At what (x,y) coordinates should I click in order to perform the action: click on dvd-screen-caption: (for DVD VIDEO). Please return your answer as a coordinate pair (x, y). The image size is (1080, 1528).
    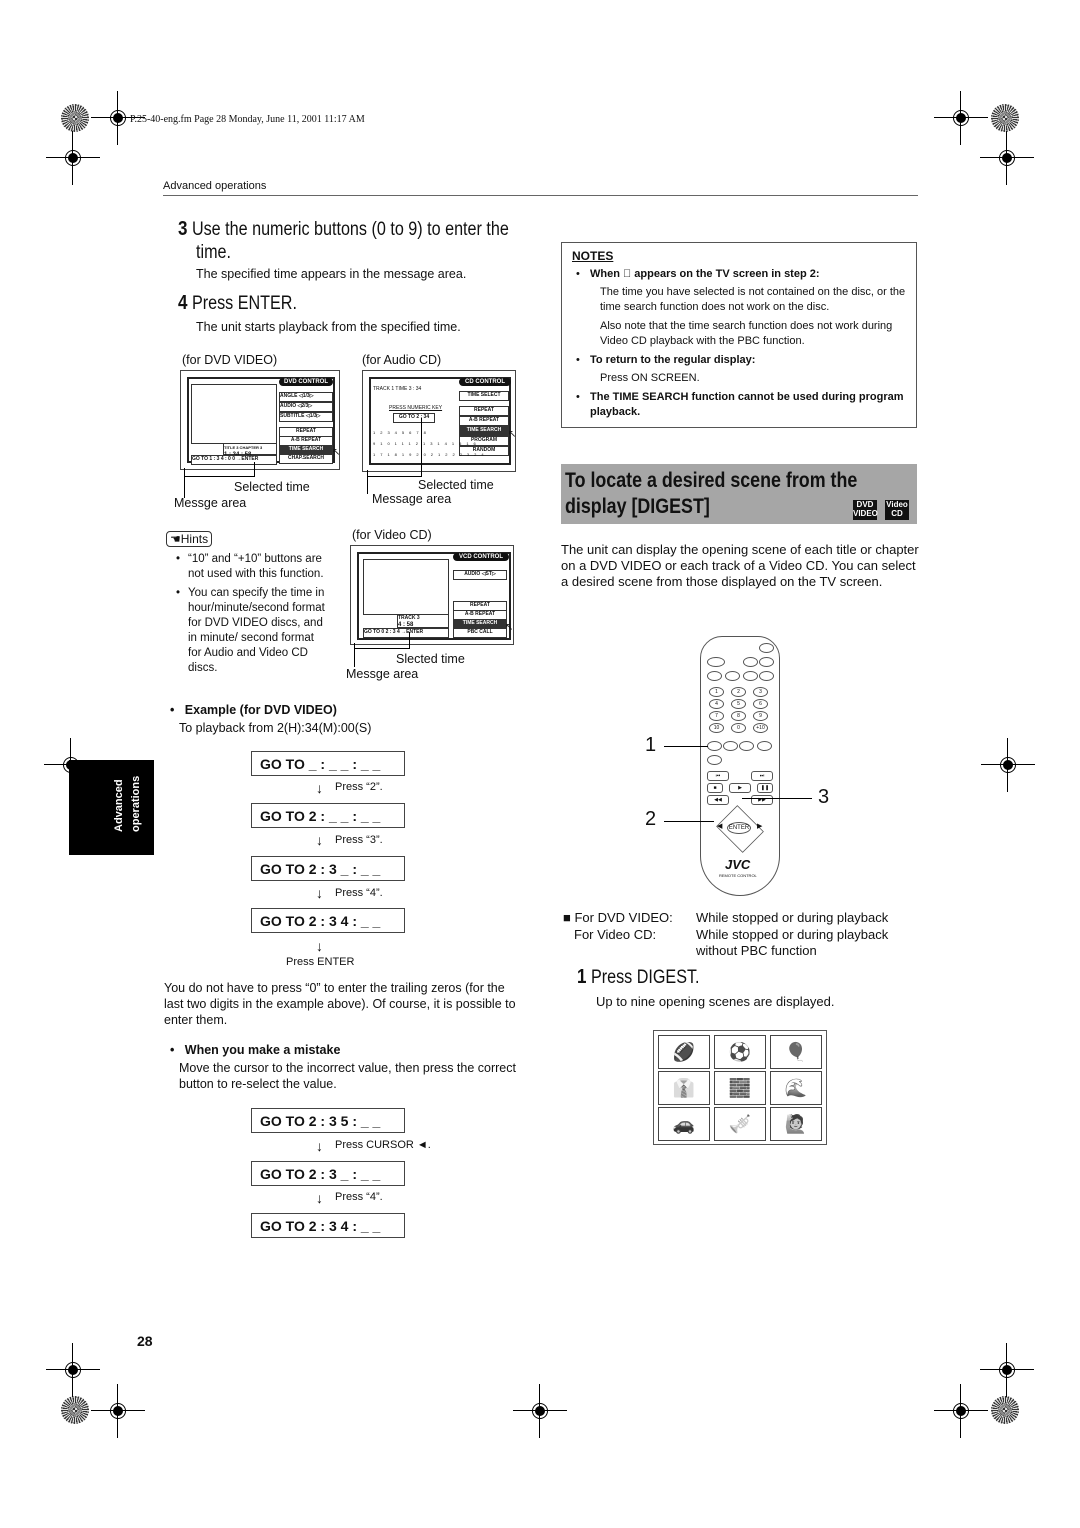
    Looking at the image, I should click on (230, 360).